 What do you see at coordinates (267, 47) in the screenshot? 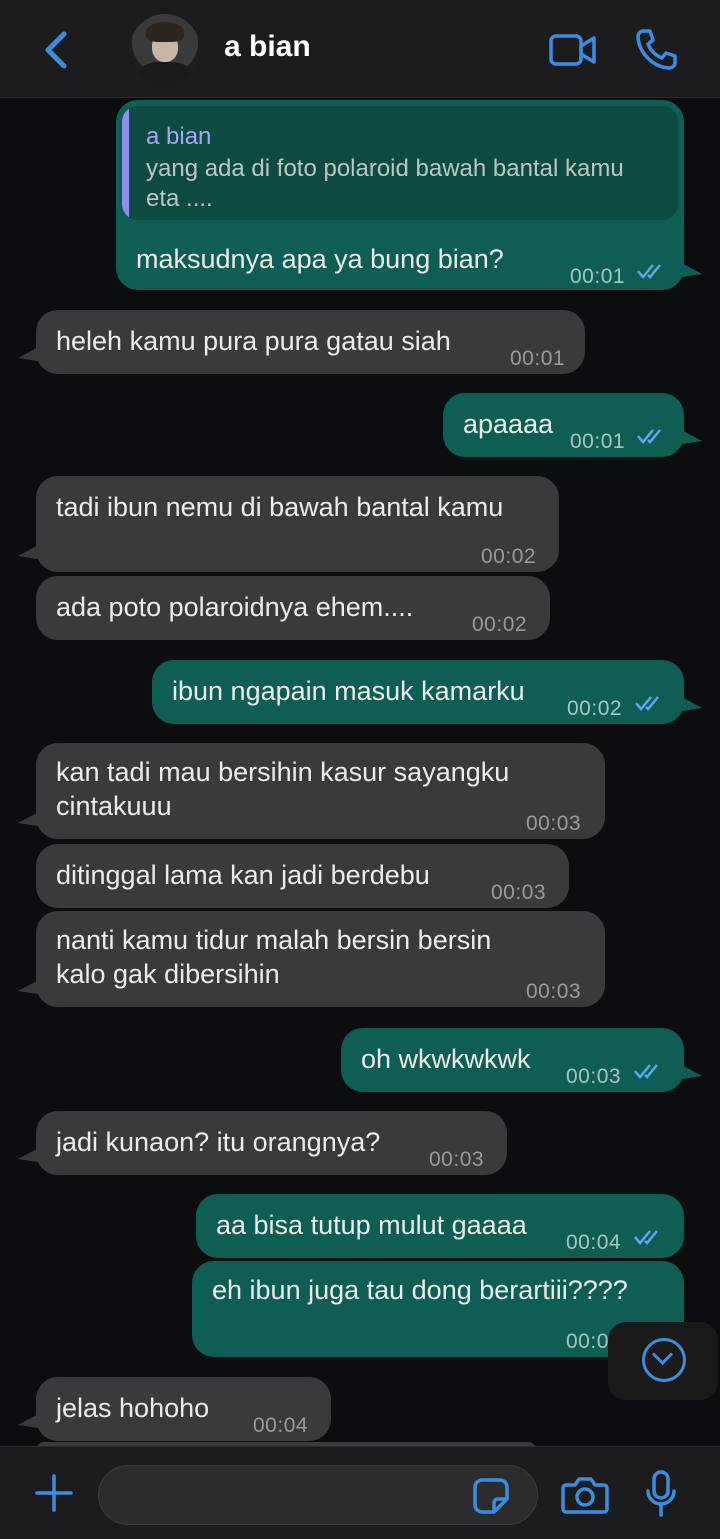
I see `contact-name: a bian` at bounding box center [267, 47].